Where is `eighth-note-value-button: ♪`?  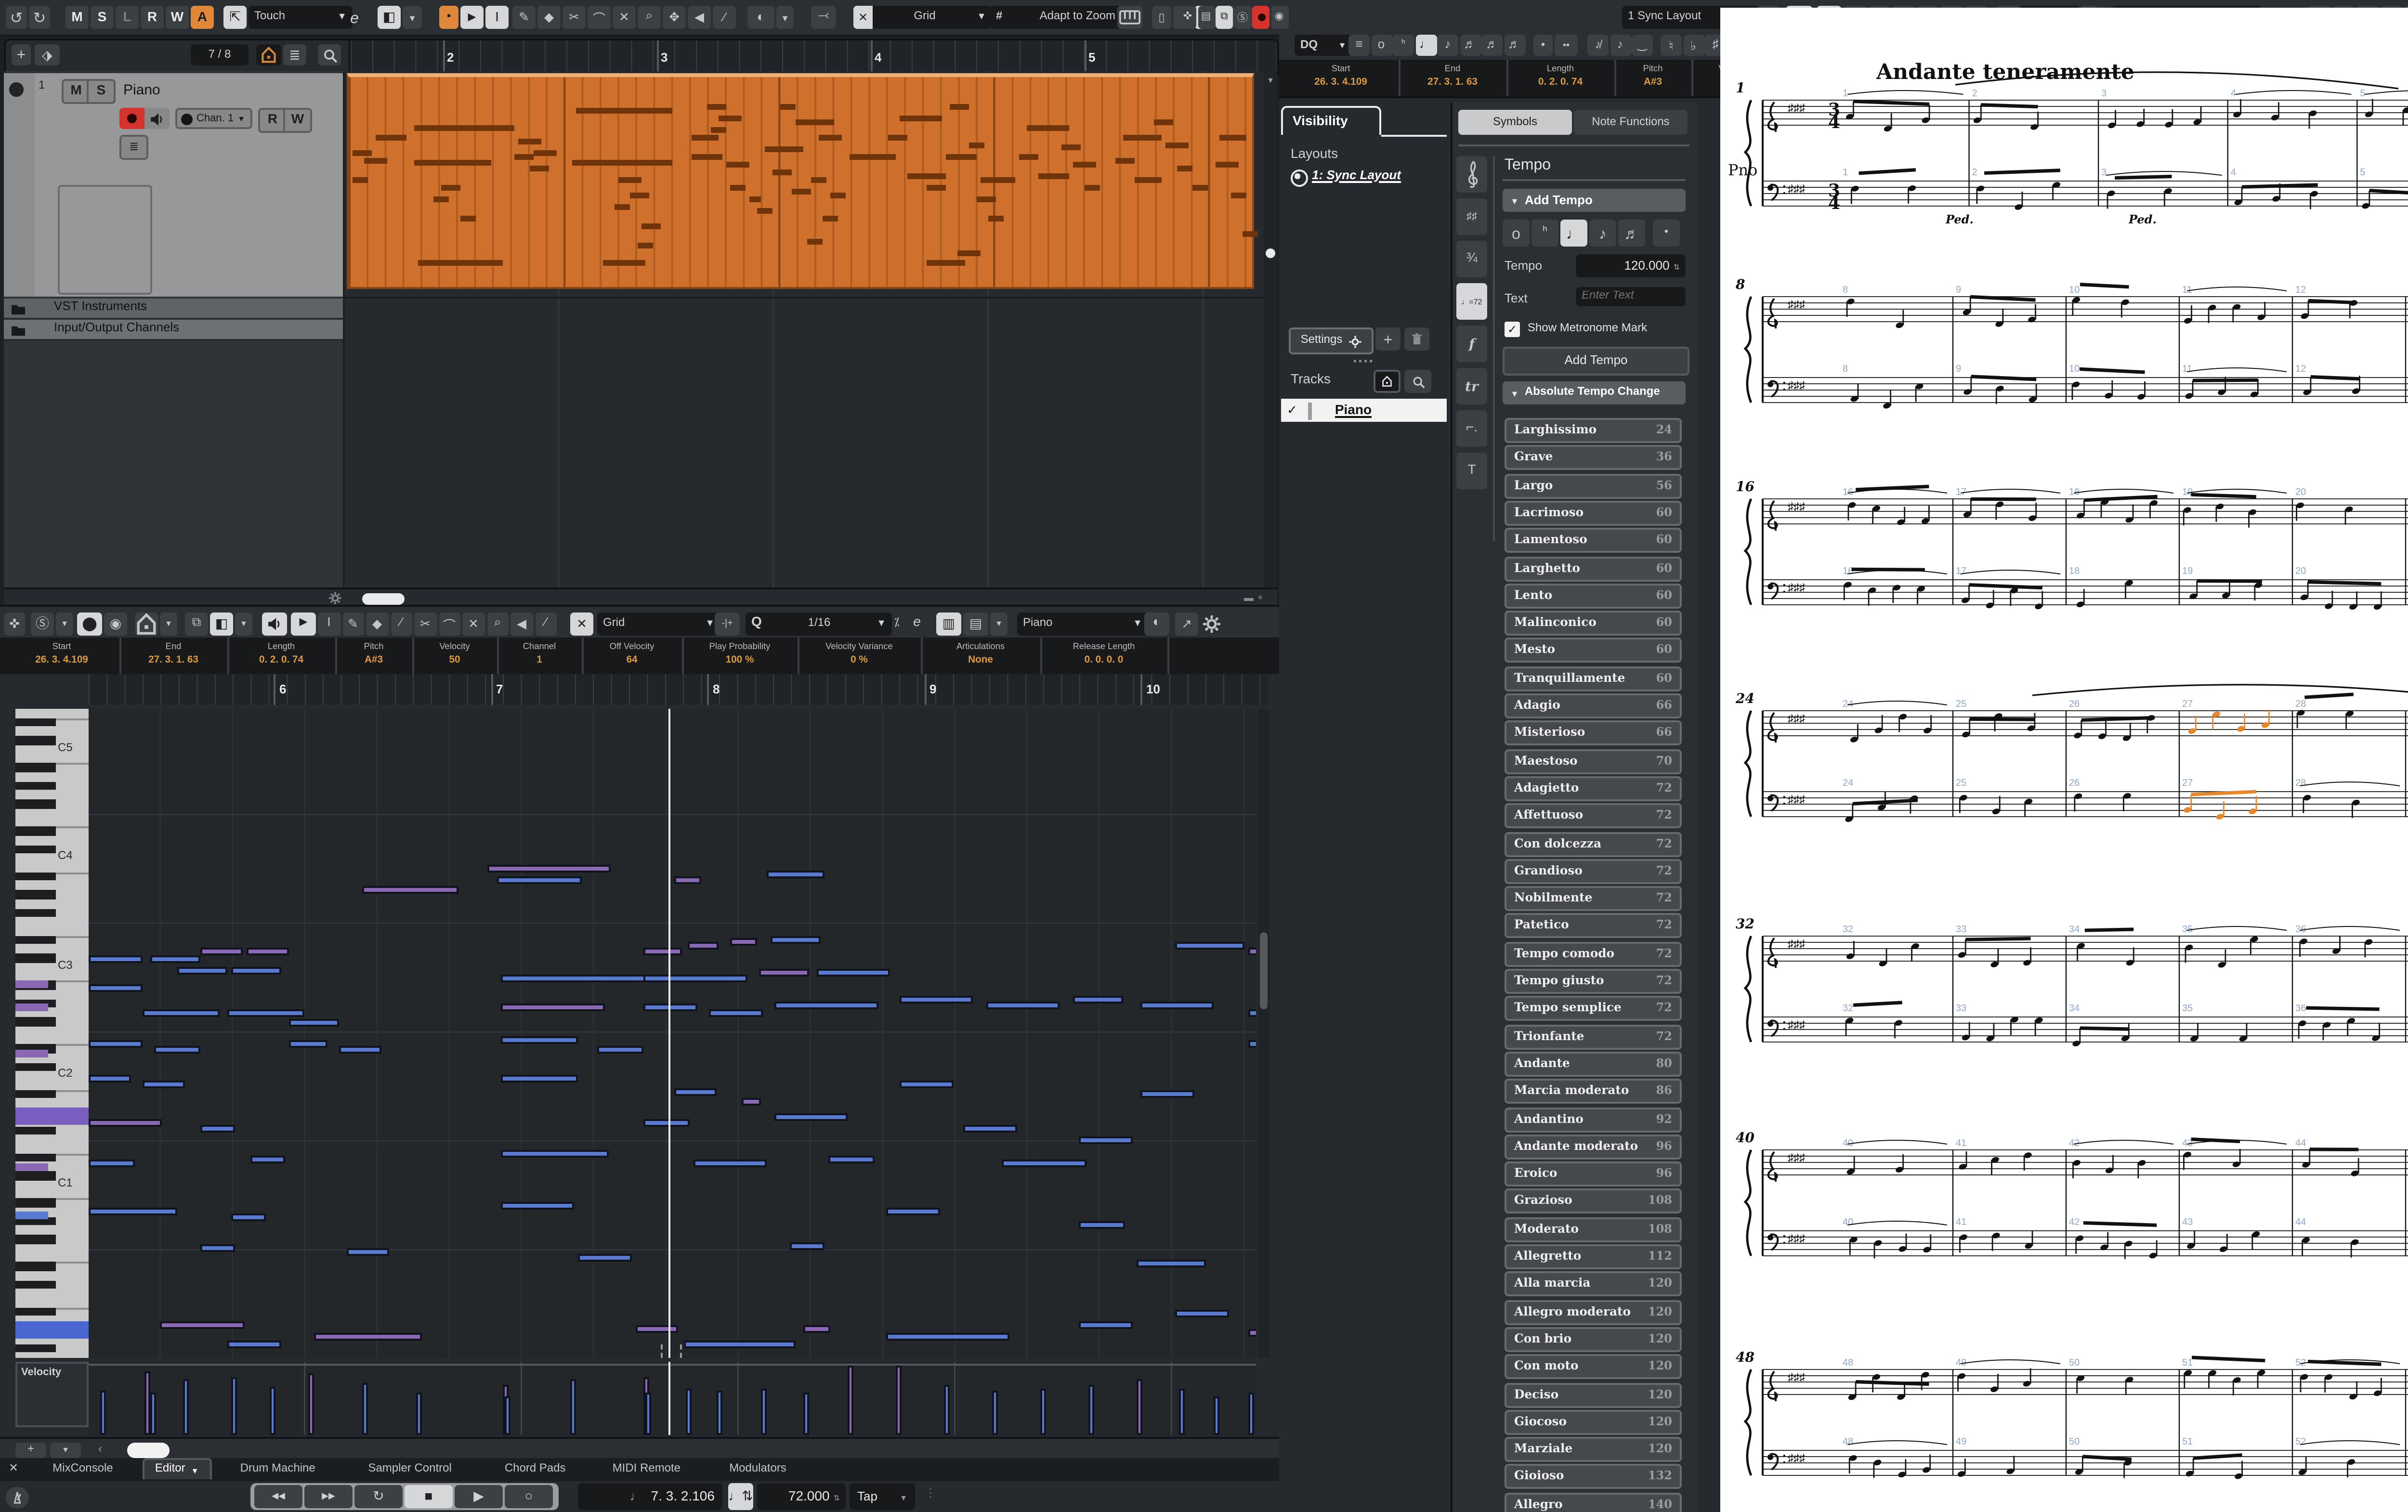 eighth-note-value-button: ♪ is located at coordinates (1602, 233).